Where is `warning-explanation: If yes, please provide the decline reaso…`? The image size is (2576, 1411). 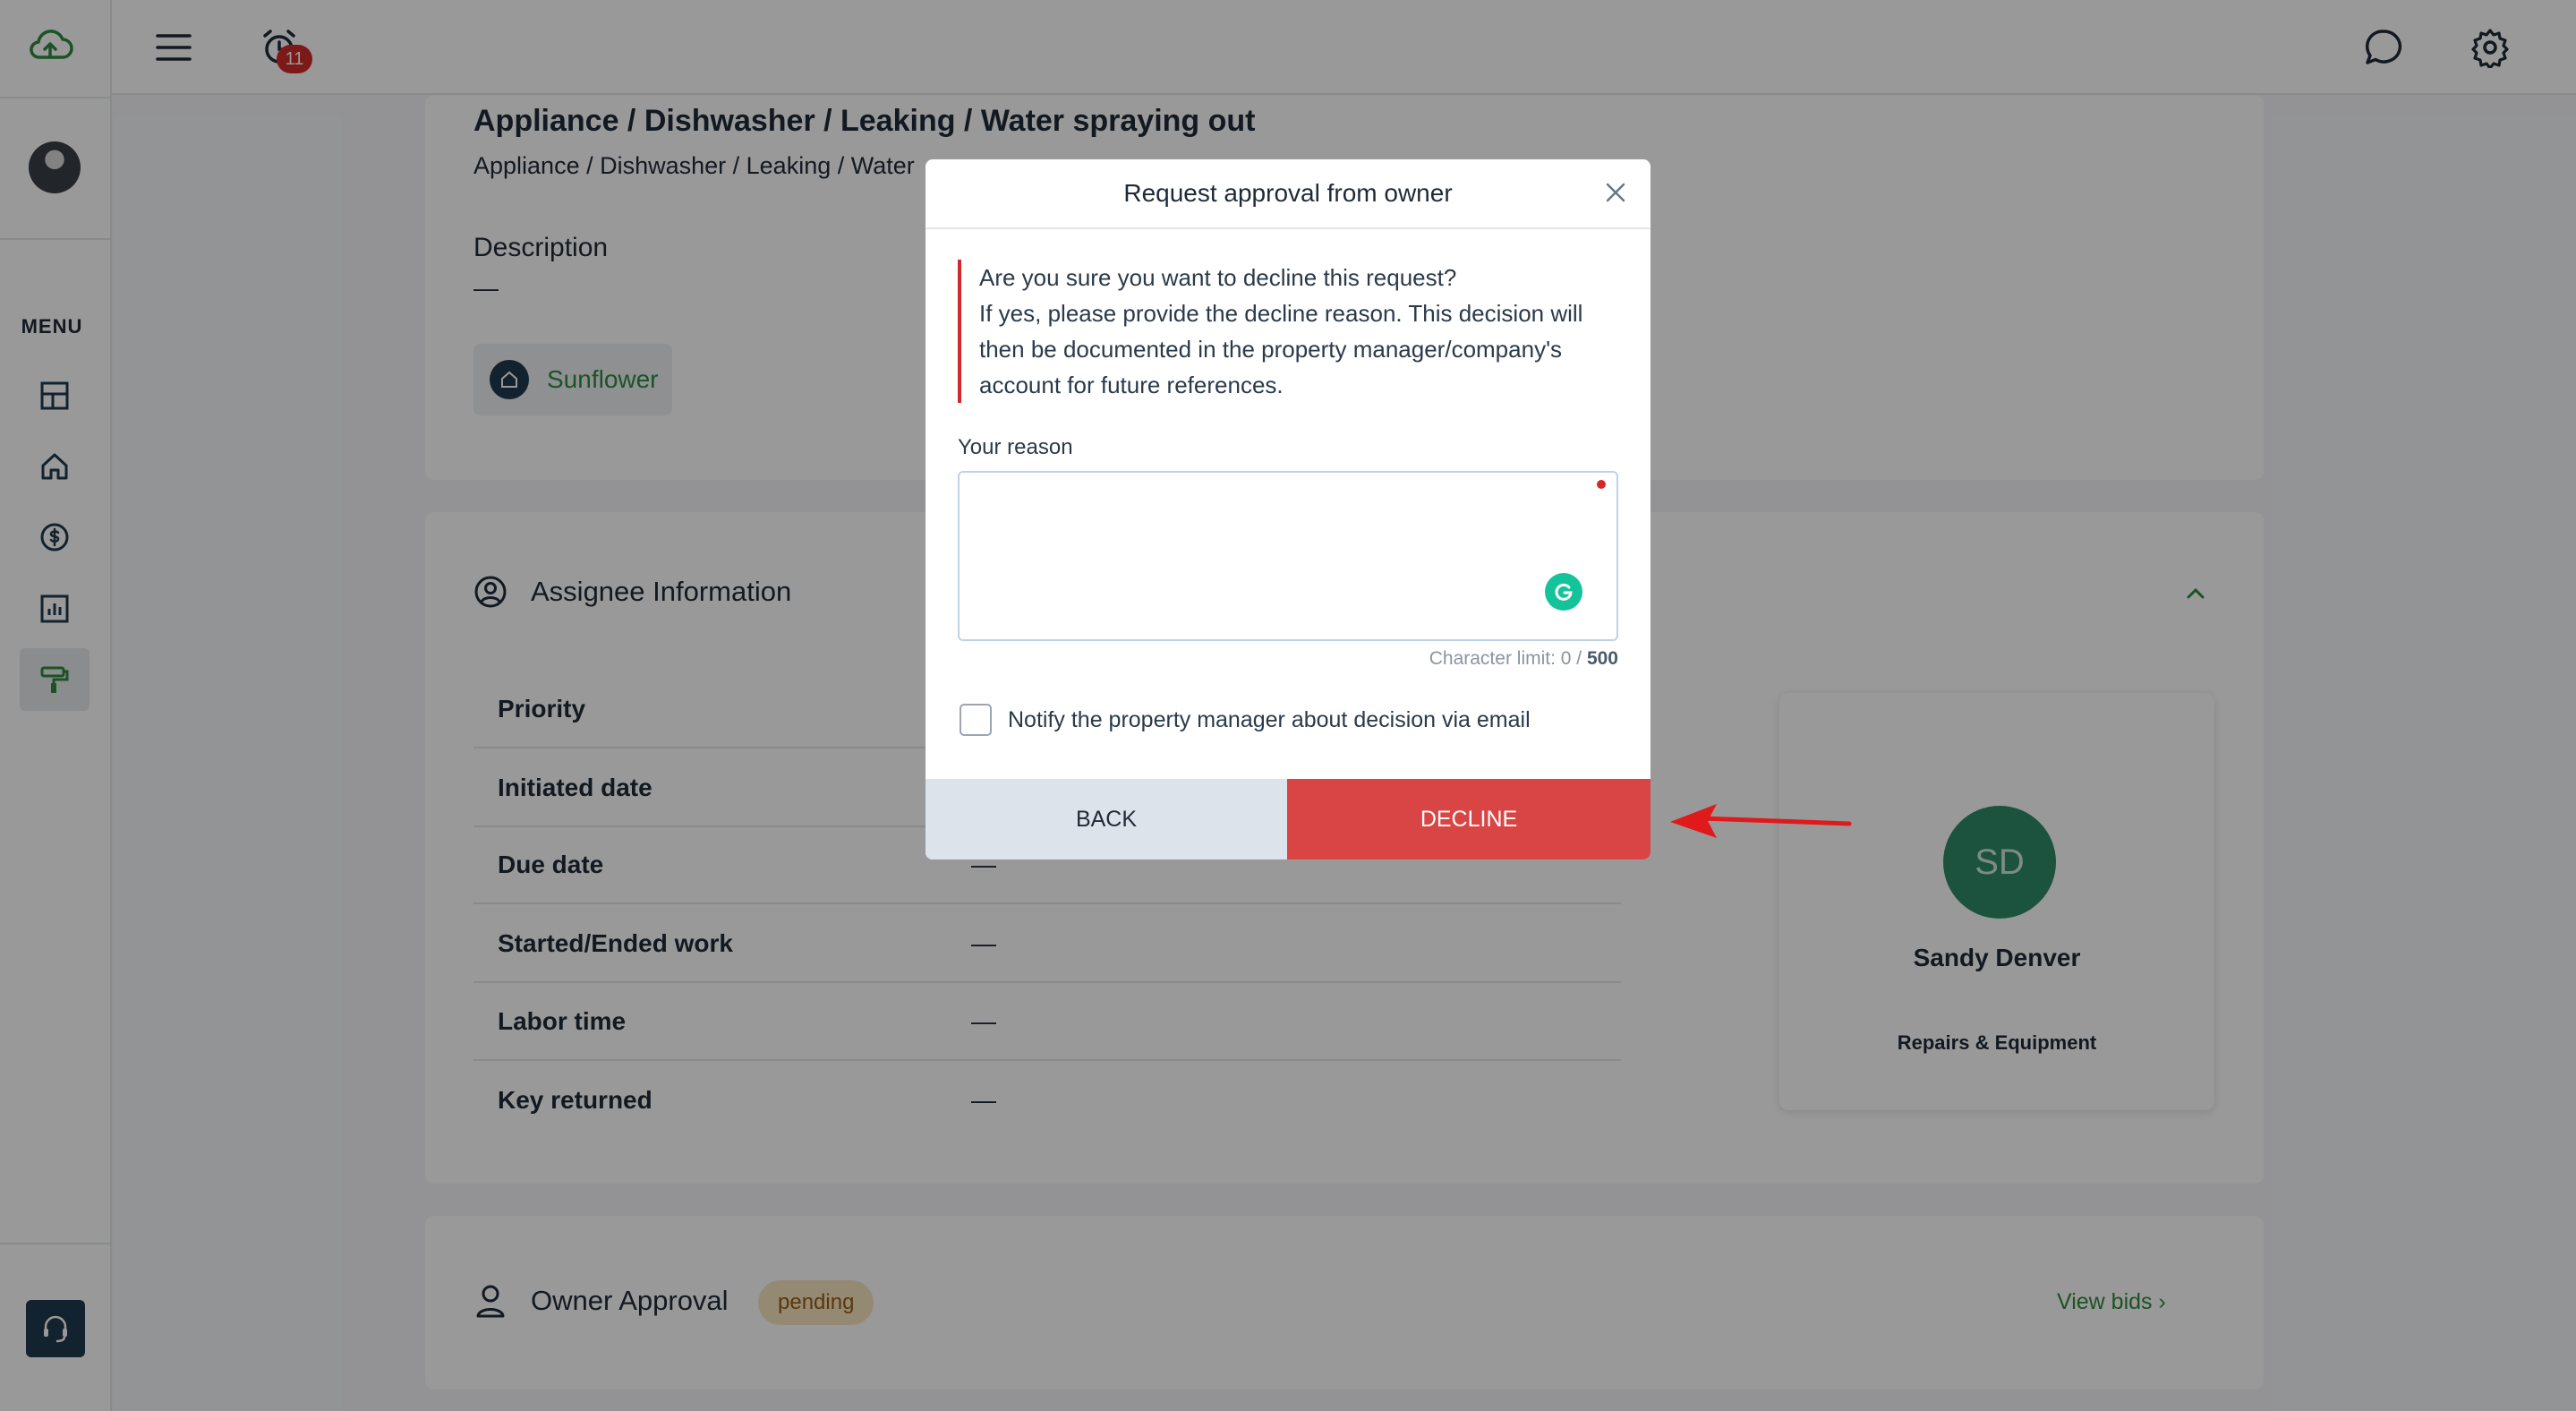
warning-explanation: If yes, please provide the decline reaso… is located at coordinates (1281, 349).